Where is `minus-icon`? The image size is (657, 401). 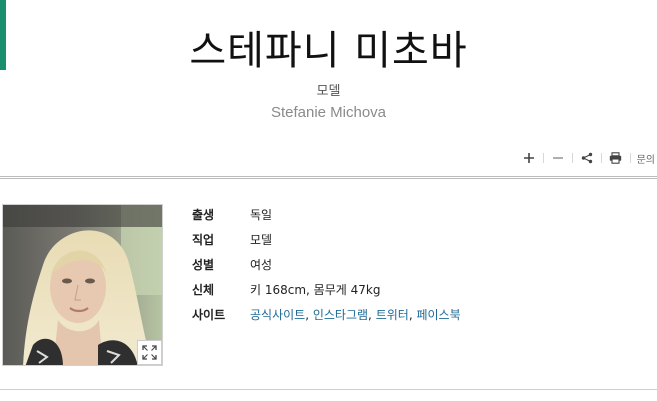 minus-icon is located at coordinates (557, 158).